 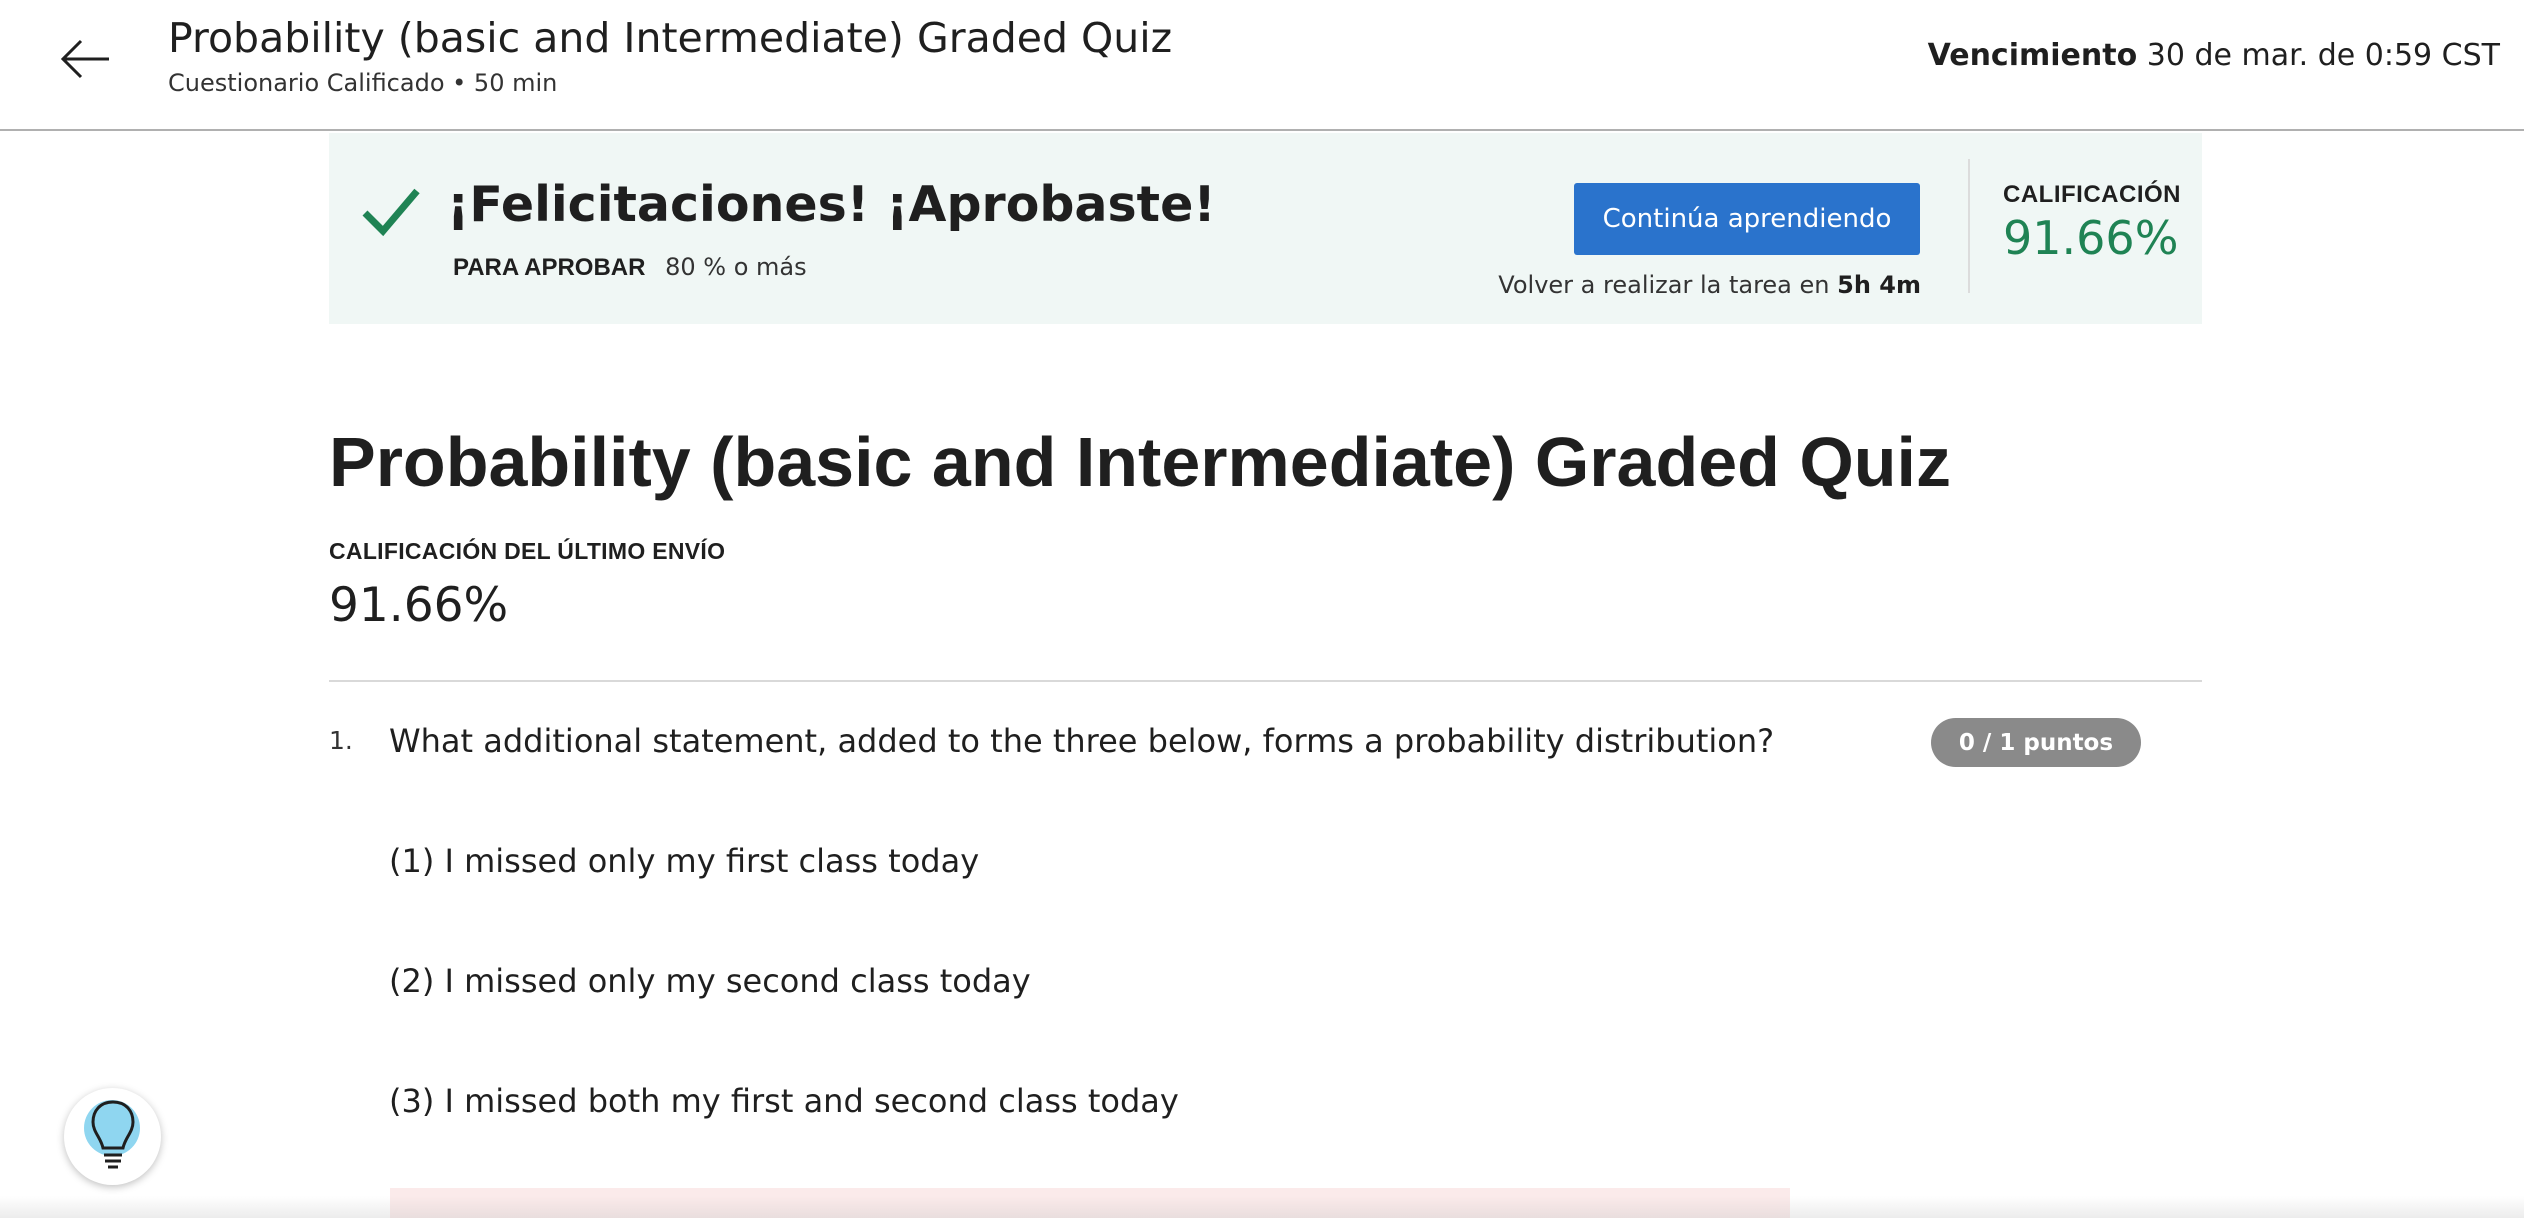 What do you see at coordinates (1265, 681) in the screenshot?
I see `section-divider` at bounding box center [1265, 681].